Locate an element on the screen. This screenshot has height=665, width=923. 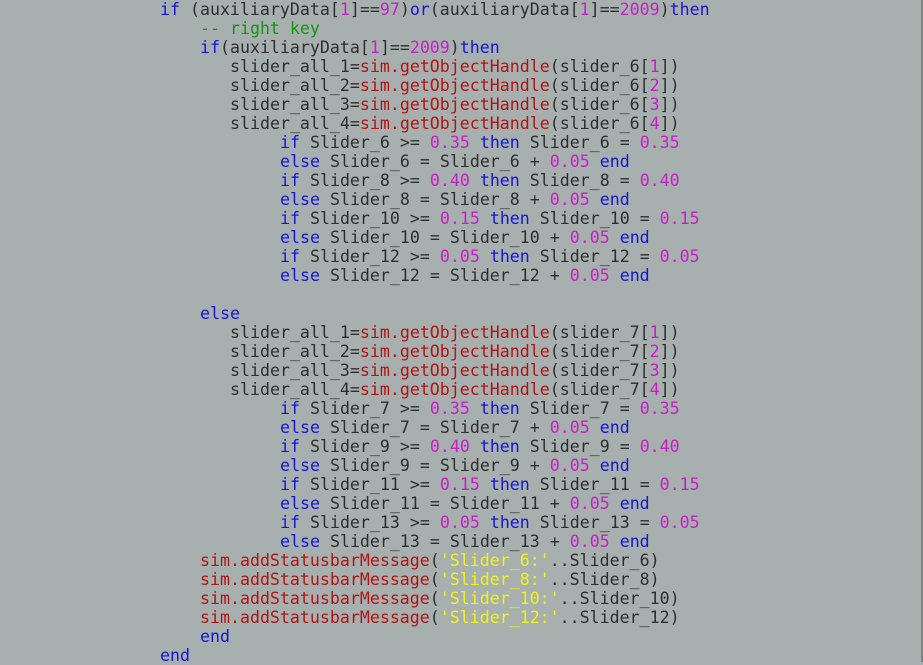
text-token: Slider_6 = Slider_6 + is located at coordinates (434, 161).